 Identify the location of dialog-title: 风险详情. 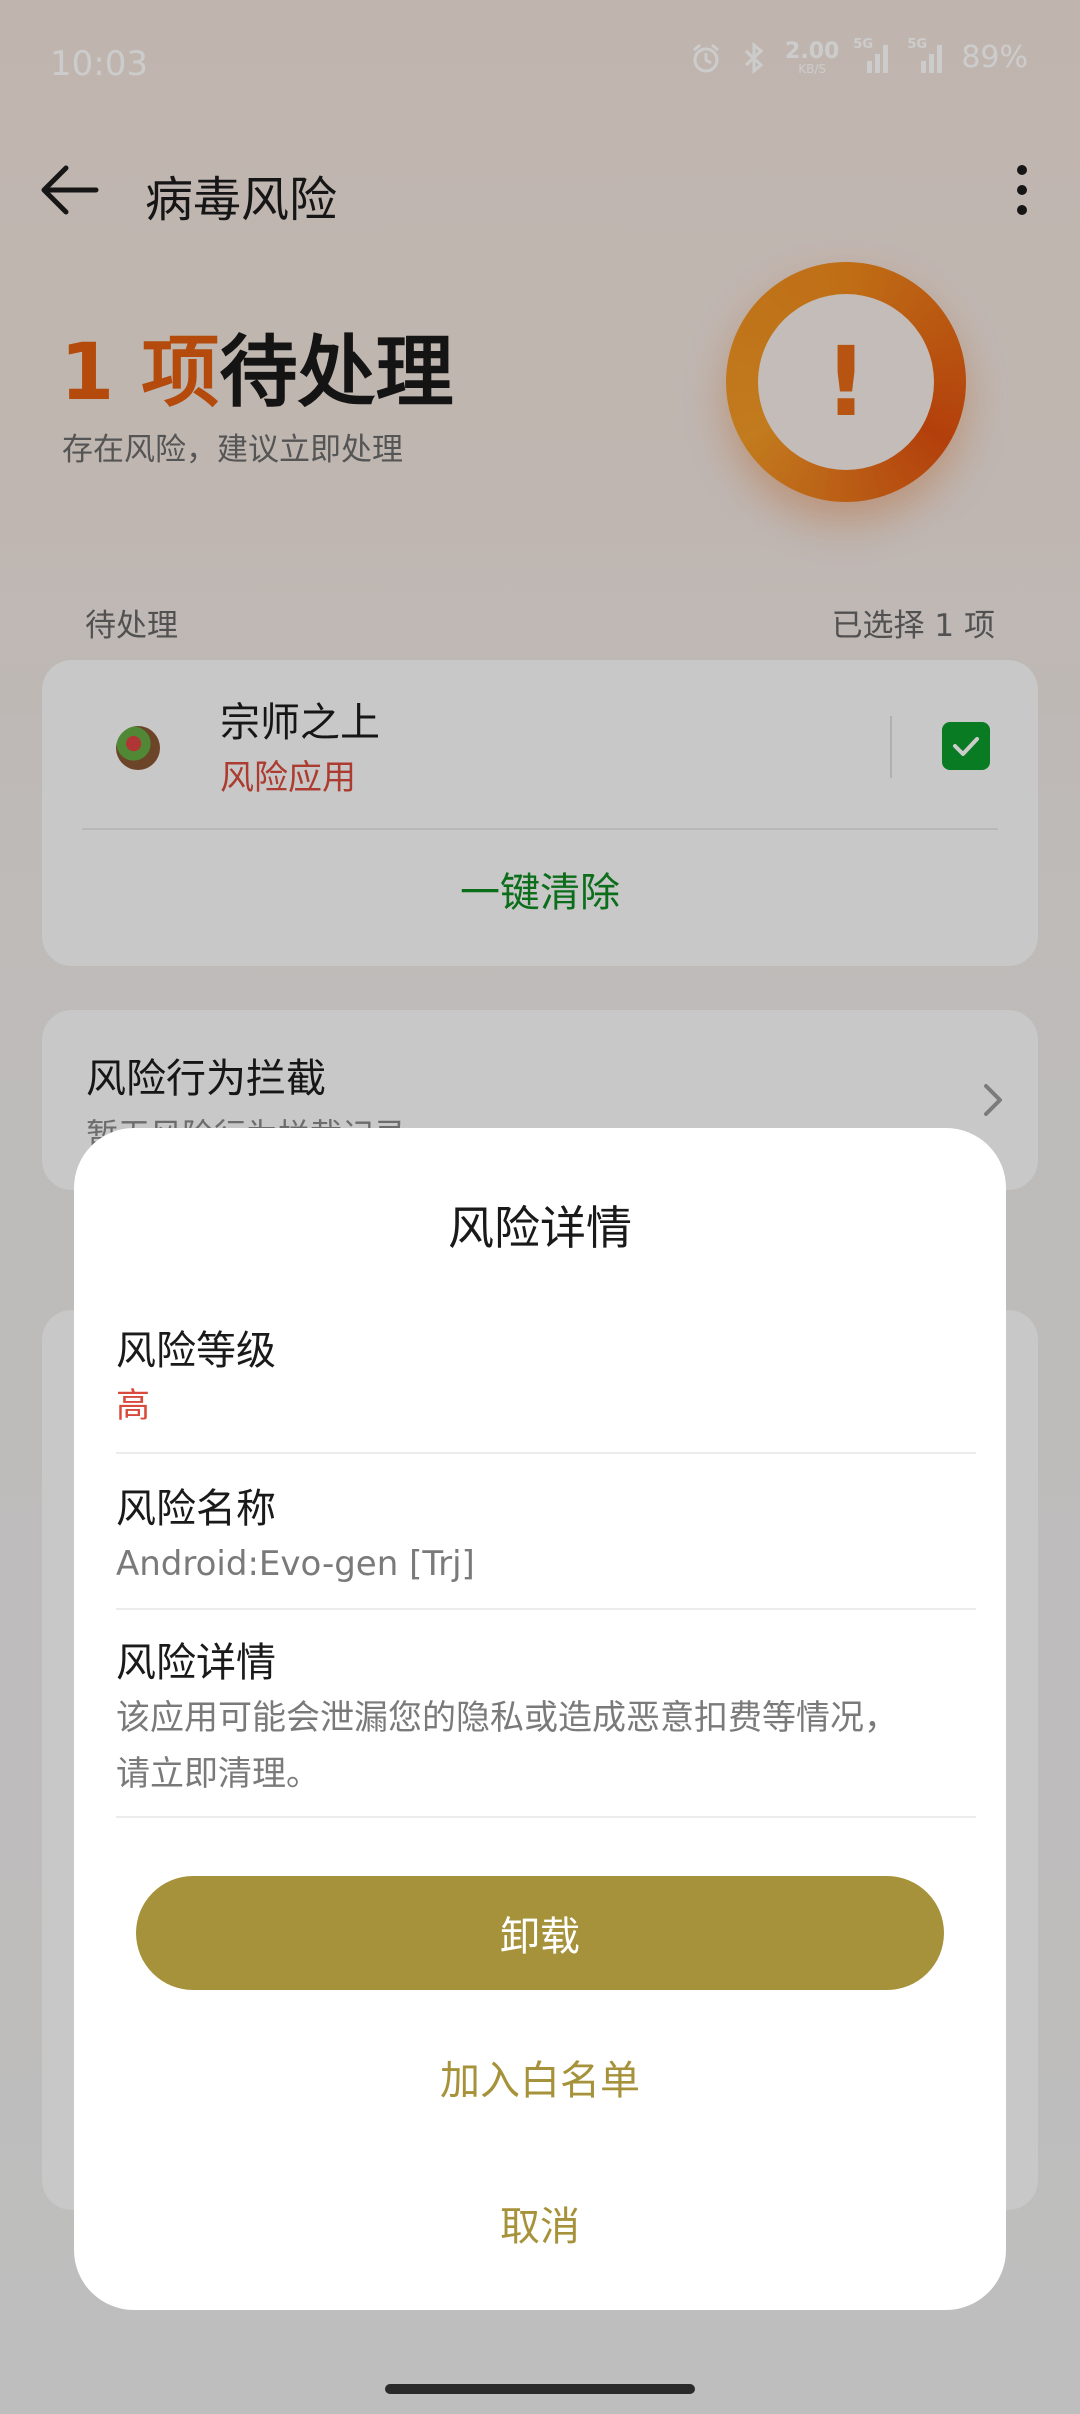
(540, 1228).